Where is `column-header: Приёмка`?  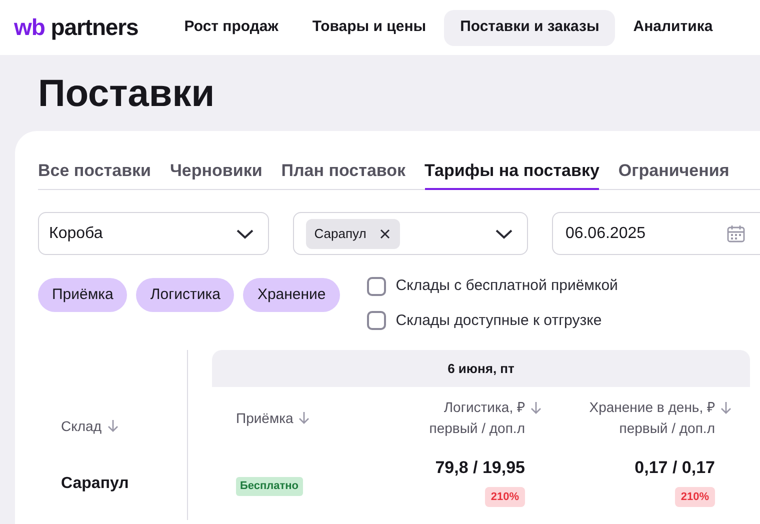
column-header: Приёмка is located at coordinates (265, 418).